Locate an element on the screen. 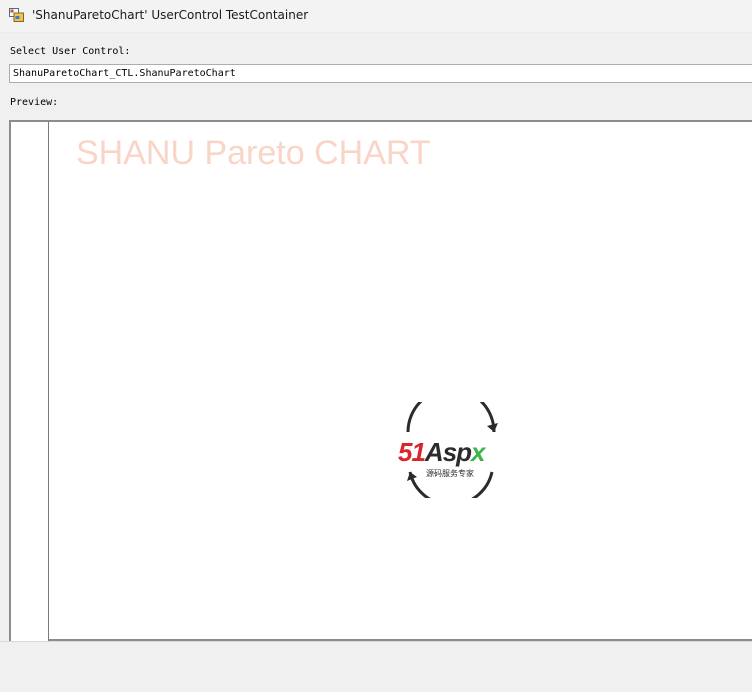 The height and width of the screenshot is (692, 752). app-icon is located at coordinates (16, 15).